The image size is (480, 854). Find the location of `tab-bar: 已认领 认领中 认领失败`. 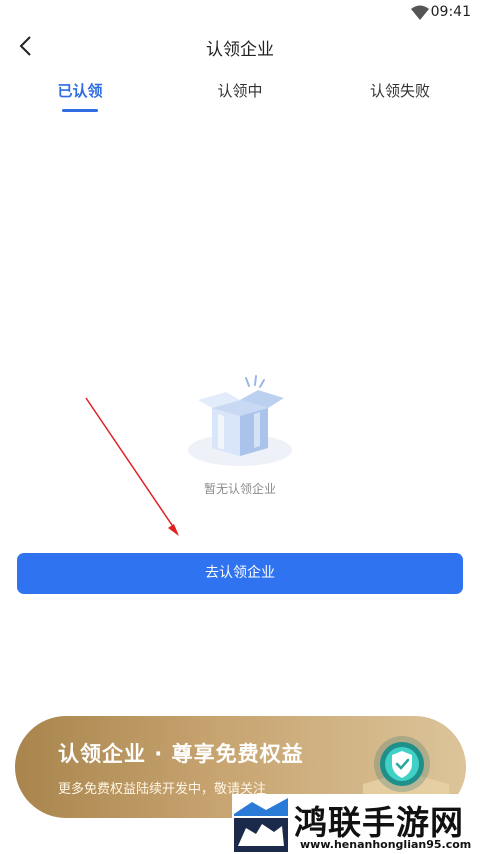

tab-bar: 已认领 认领中 认领失败 is located at coordinates (240, 97).